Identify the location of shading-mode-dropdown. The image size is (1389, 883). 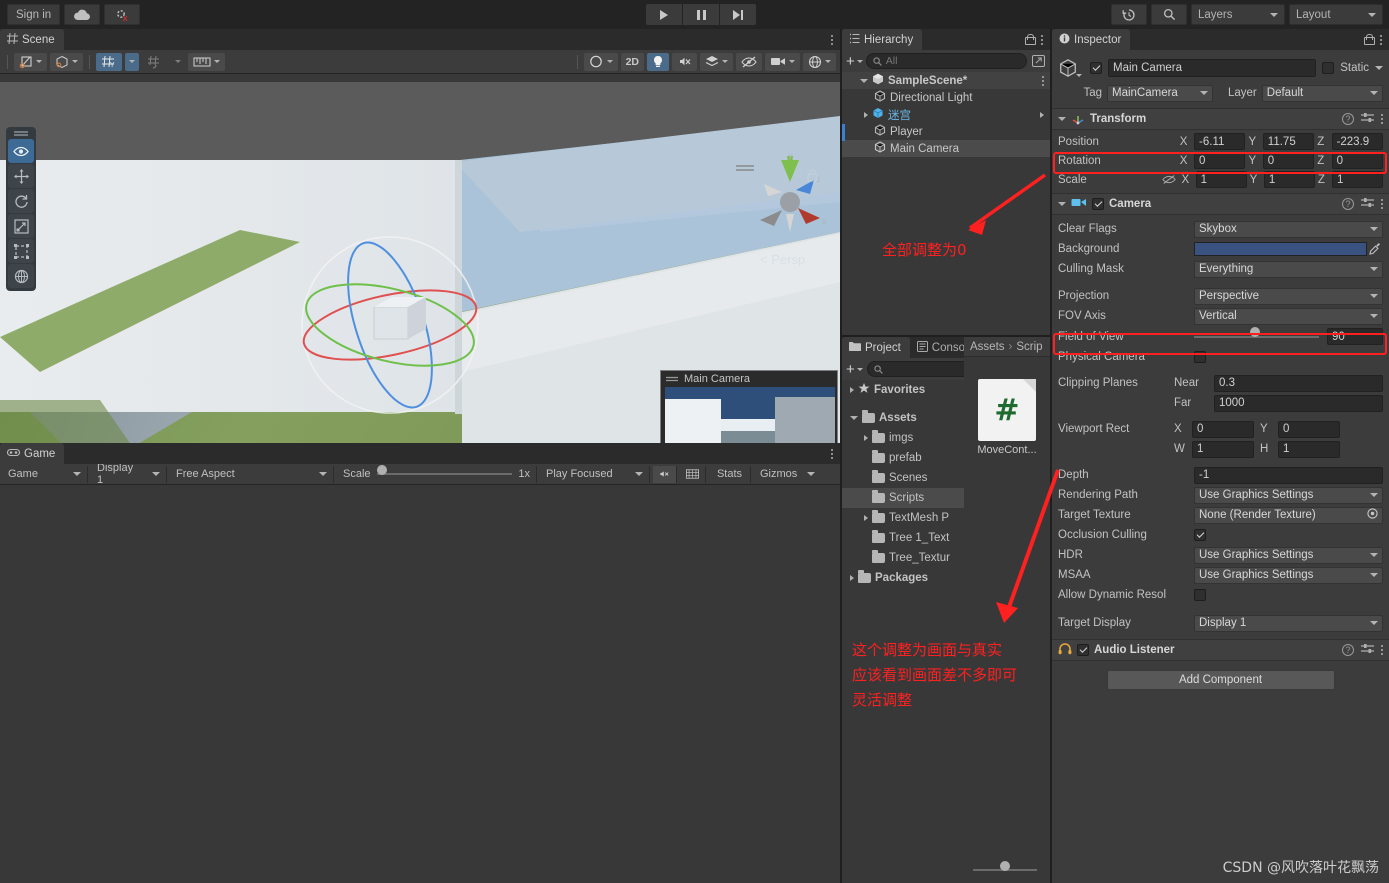
(600, 61).